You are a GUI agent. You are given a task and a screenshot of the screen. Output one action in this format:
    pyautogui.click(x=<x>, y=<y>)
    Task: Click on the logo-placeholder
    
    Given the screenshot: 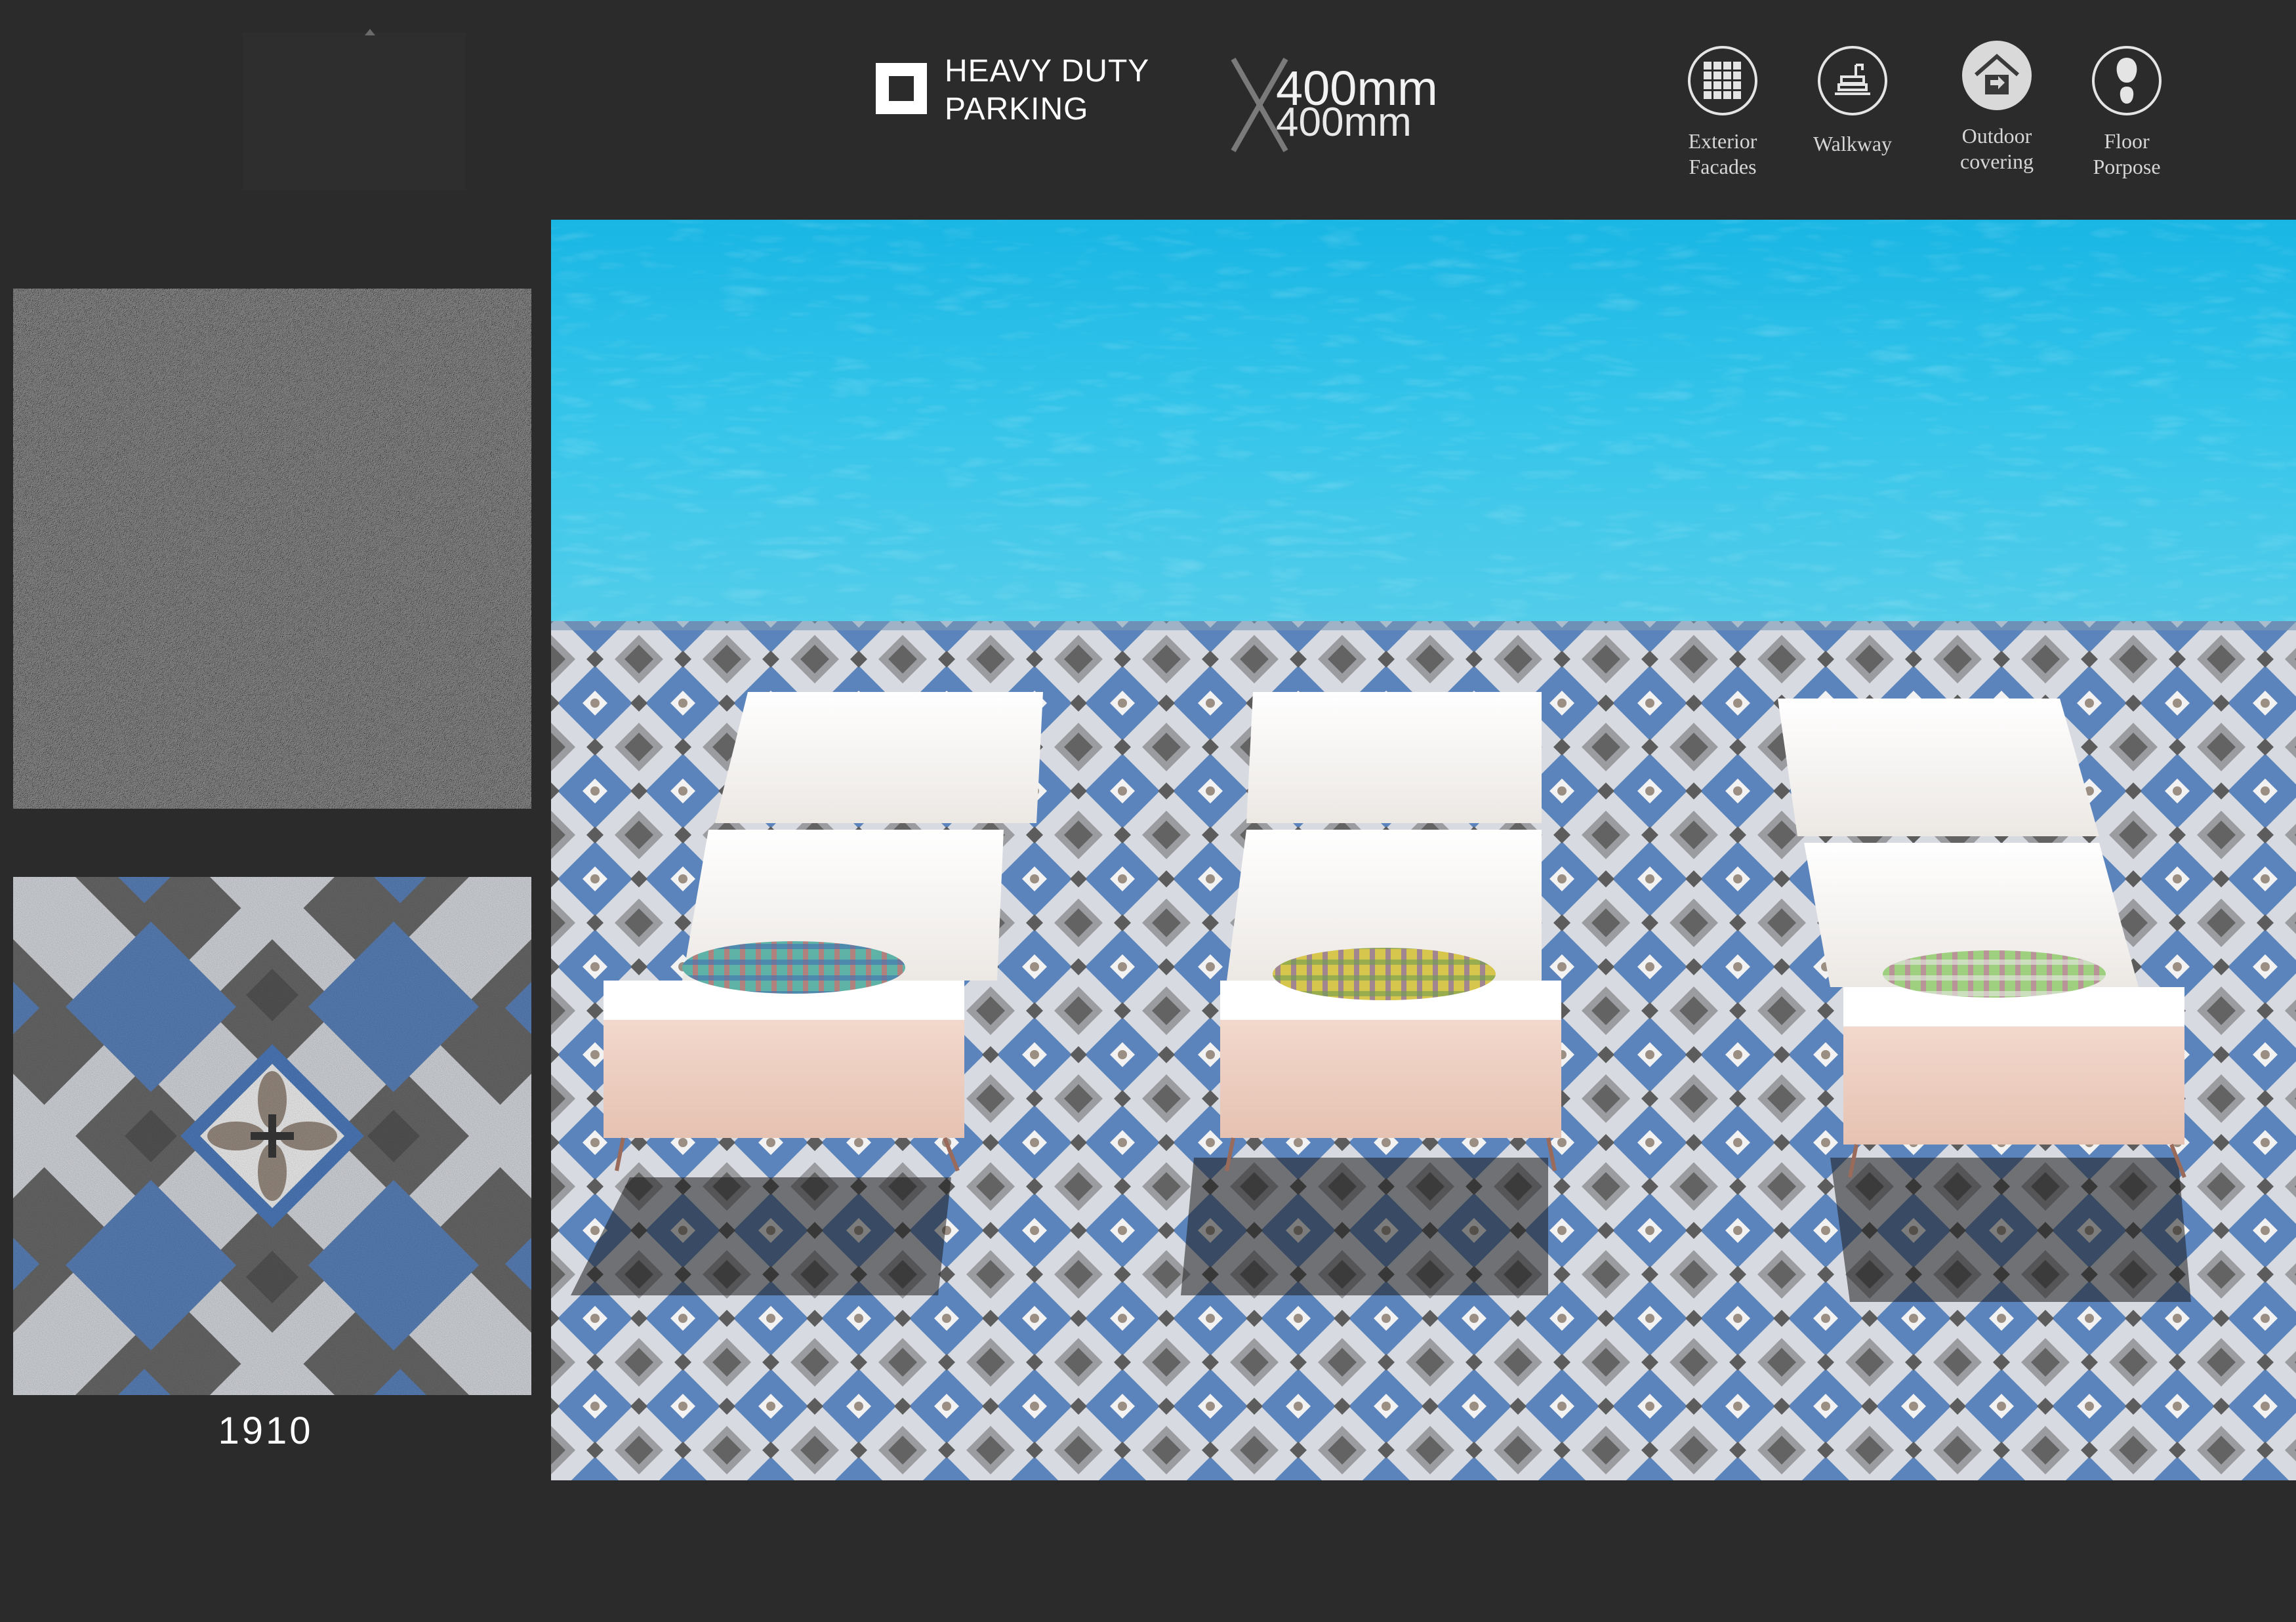 What is the action you would take?
    pyautogui.click(x=354, y=112)
    